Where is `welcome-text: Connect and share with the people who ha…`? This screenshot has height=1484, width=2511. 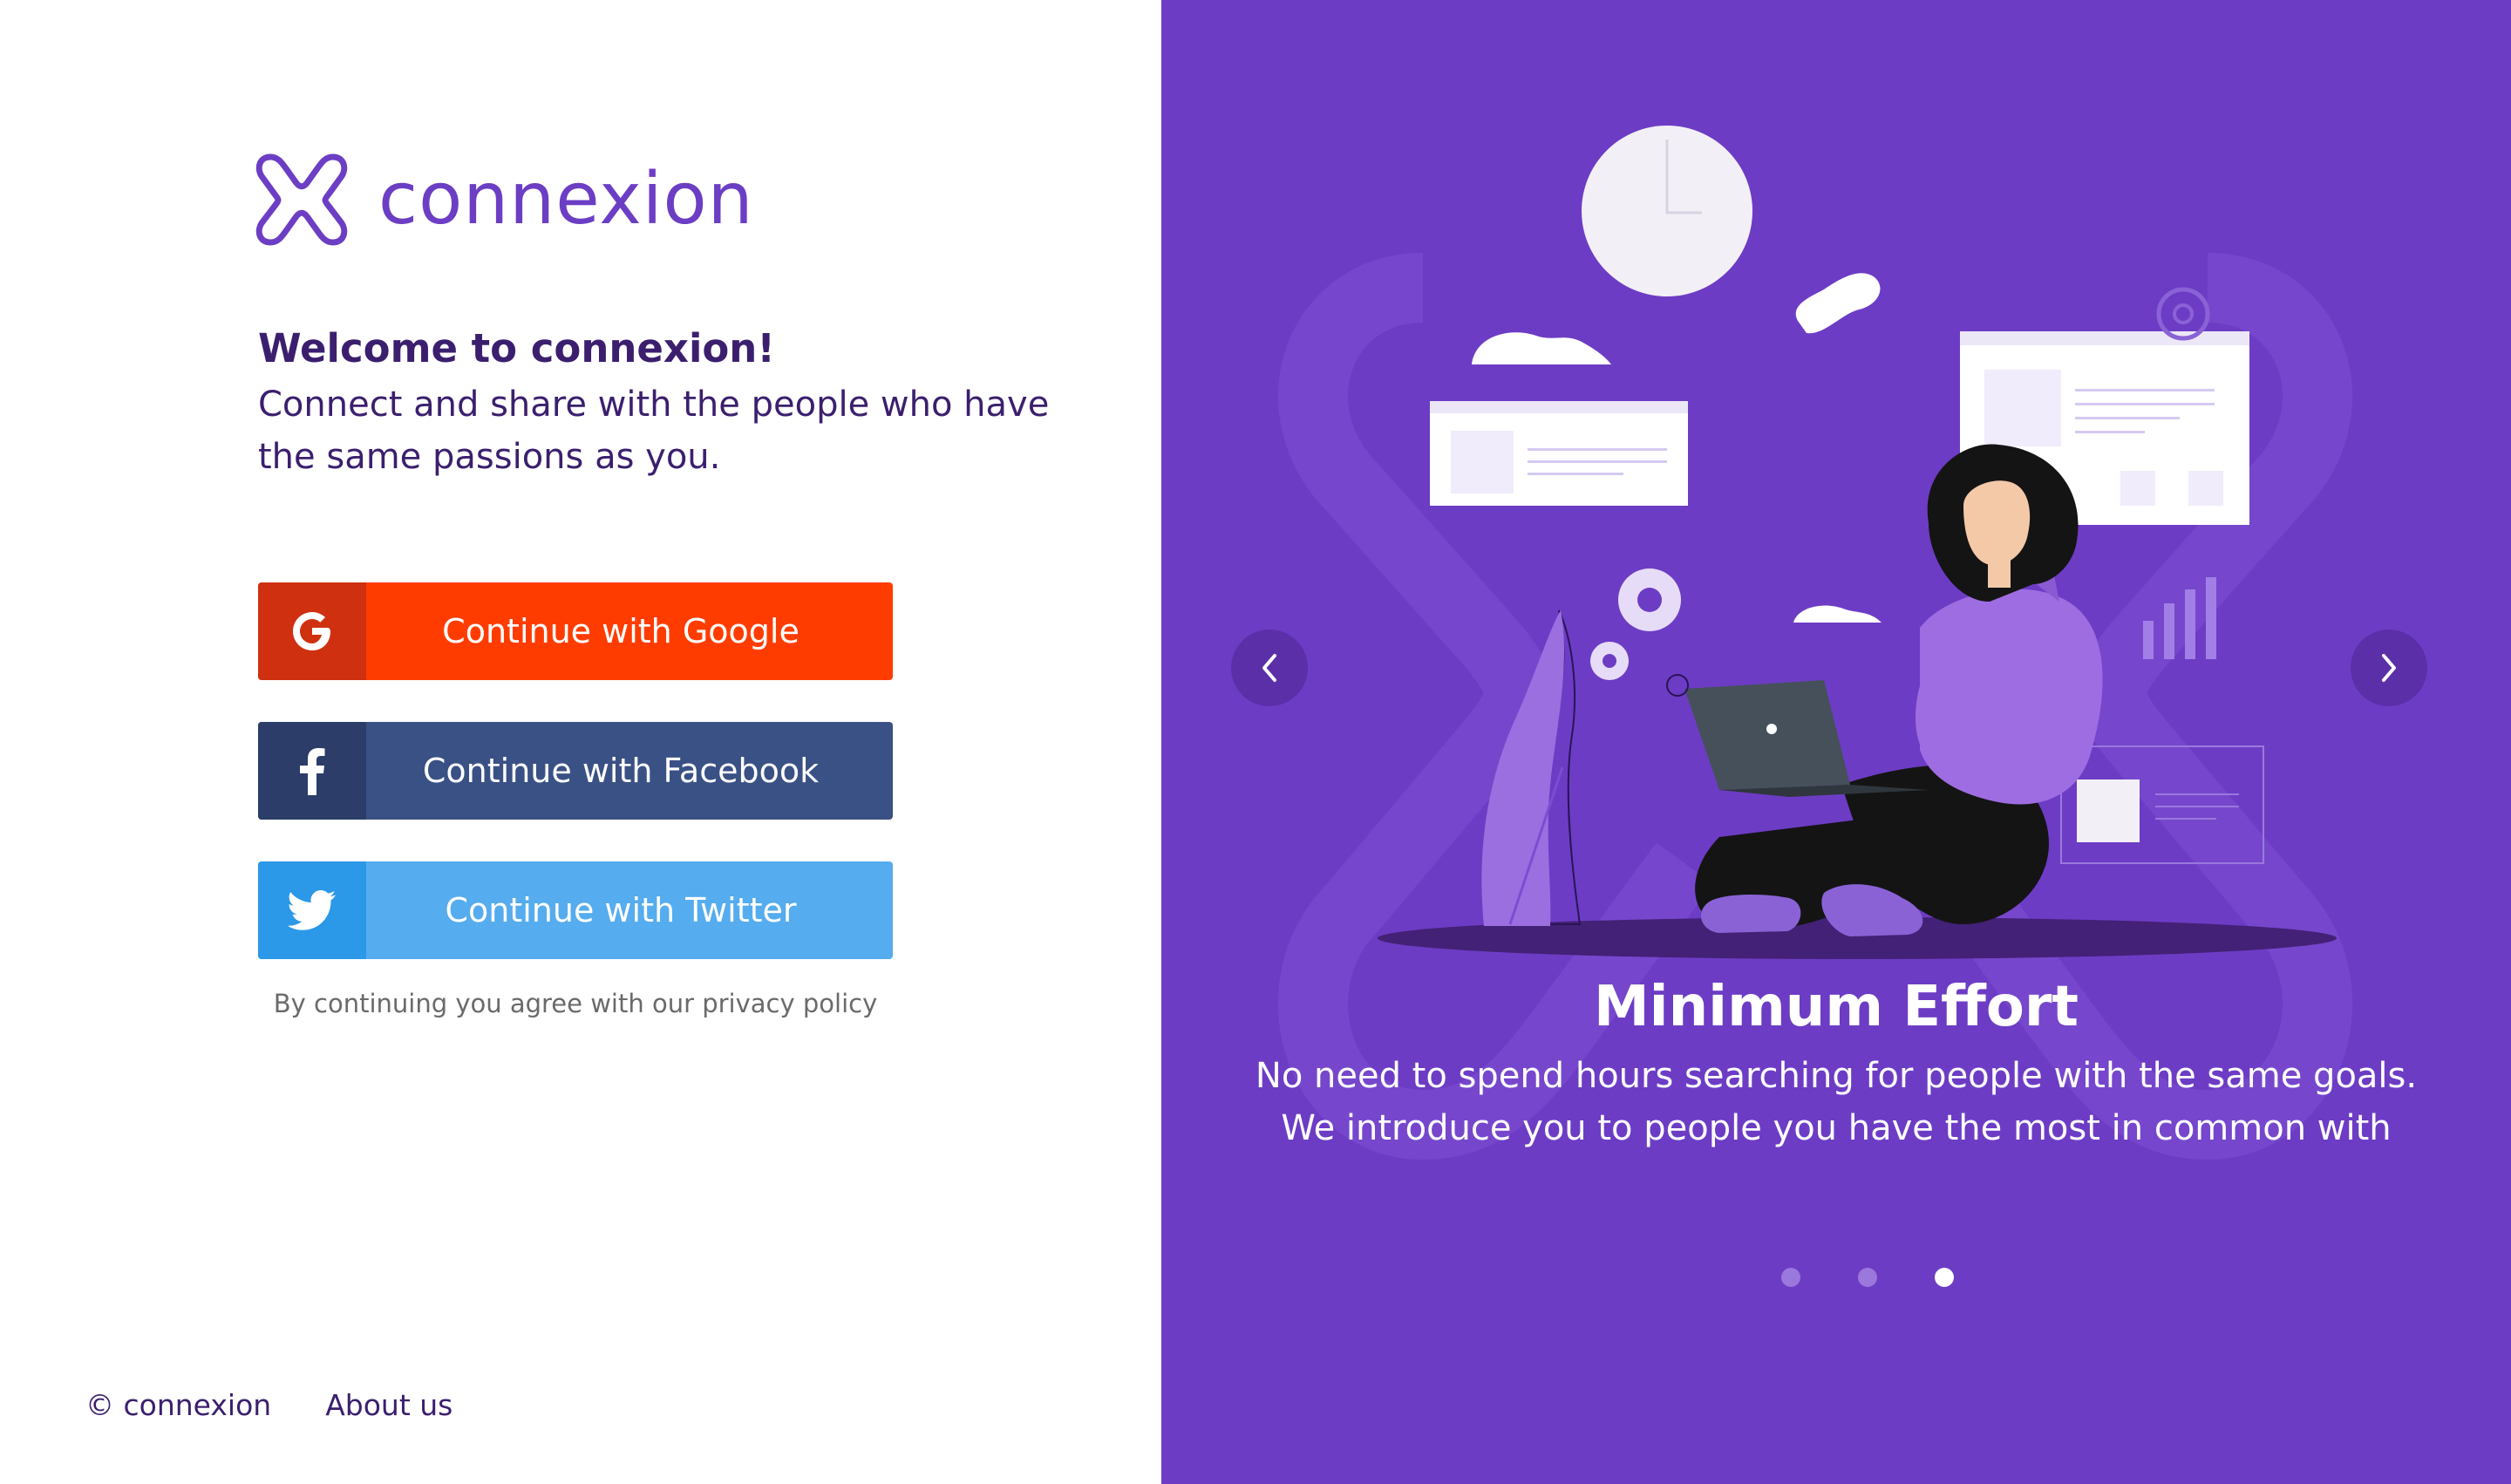 welcome-text: Connect and share with the people who ha… is located at coordinates (654, 431).